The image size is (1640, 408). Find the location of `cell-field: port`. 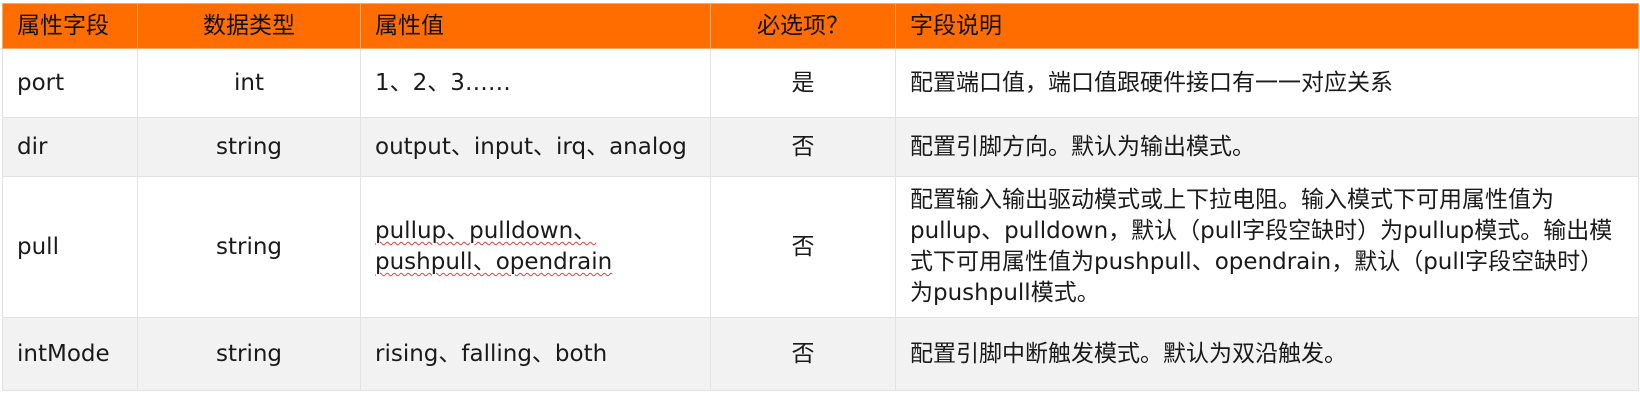

cell-field: port is located at coordinates (70, 83).